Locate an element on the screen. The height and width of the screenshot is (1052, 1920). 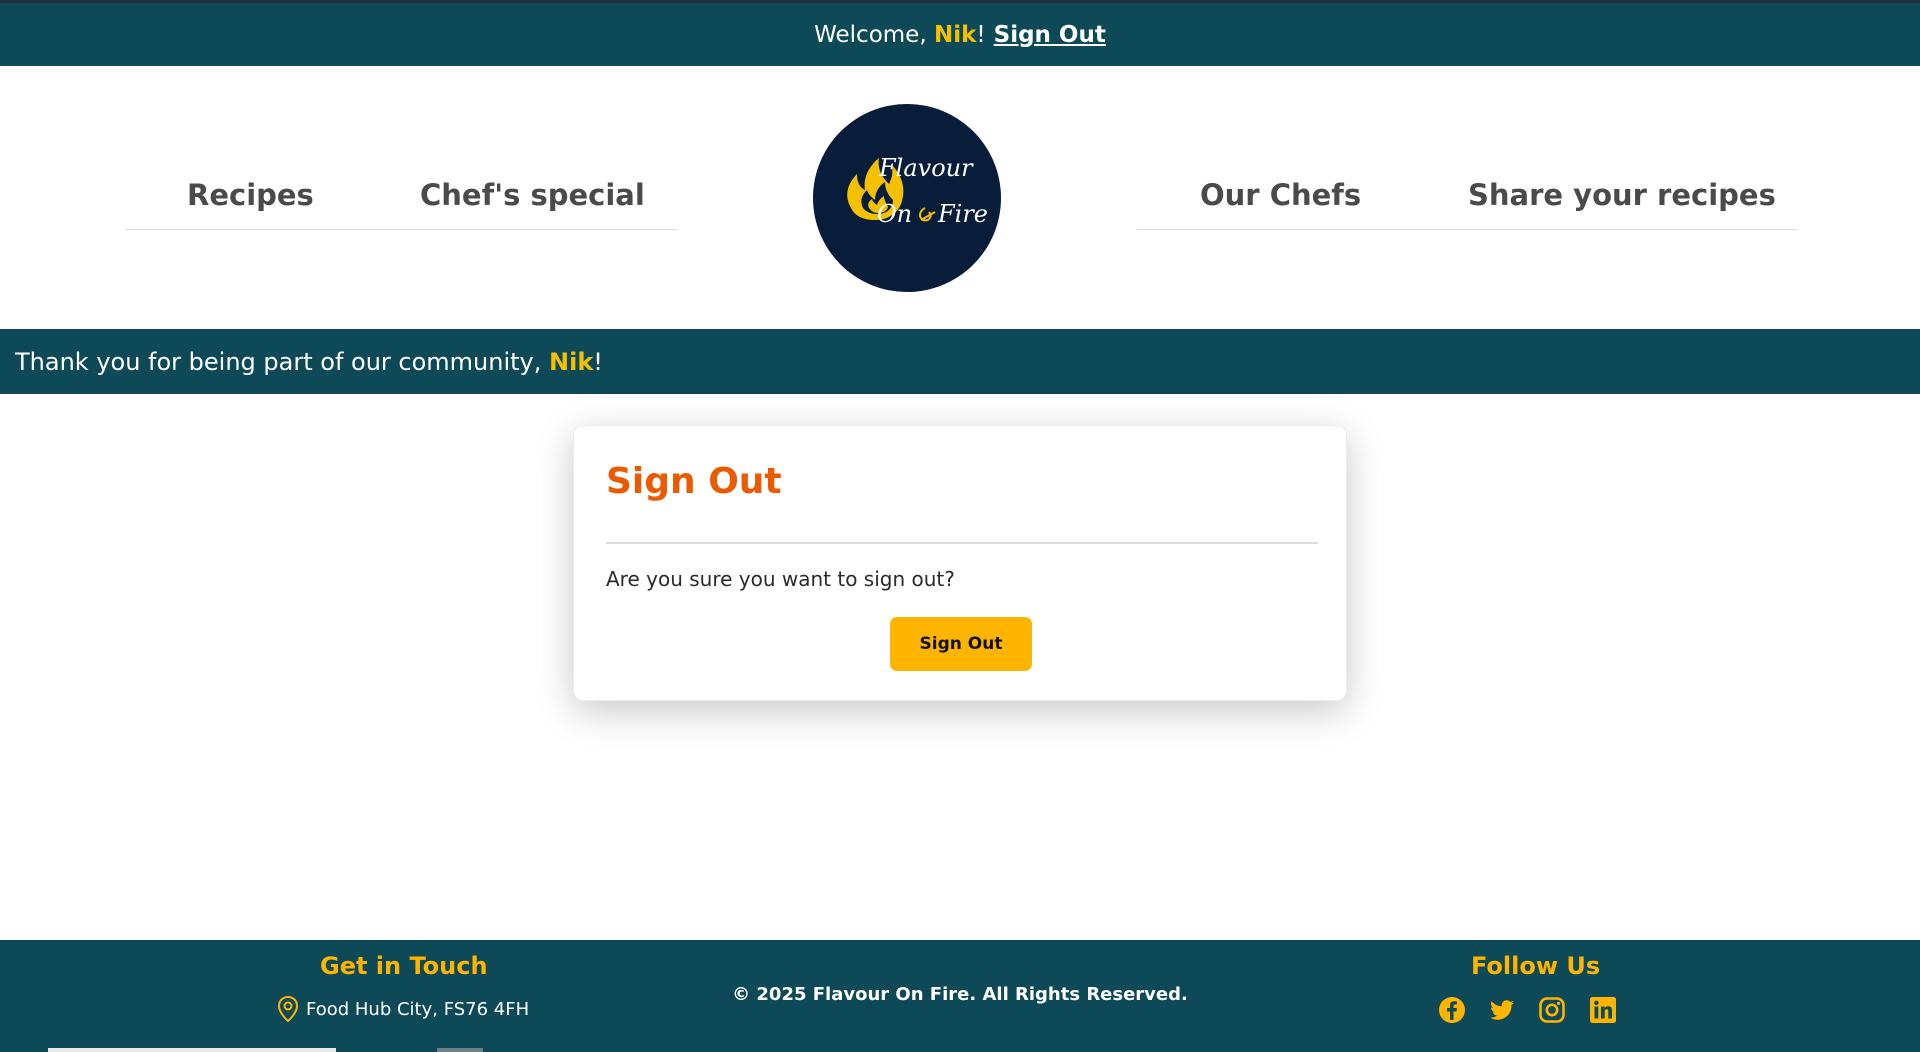
banner-username: Nik is located at coordinates (571, 361).